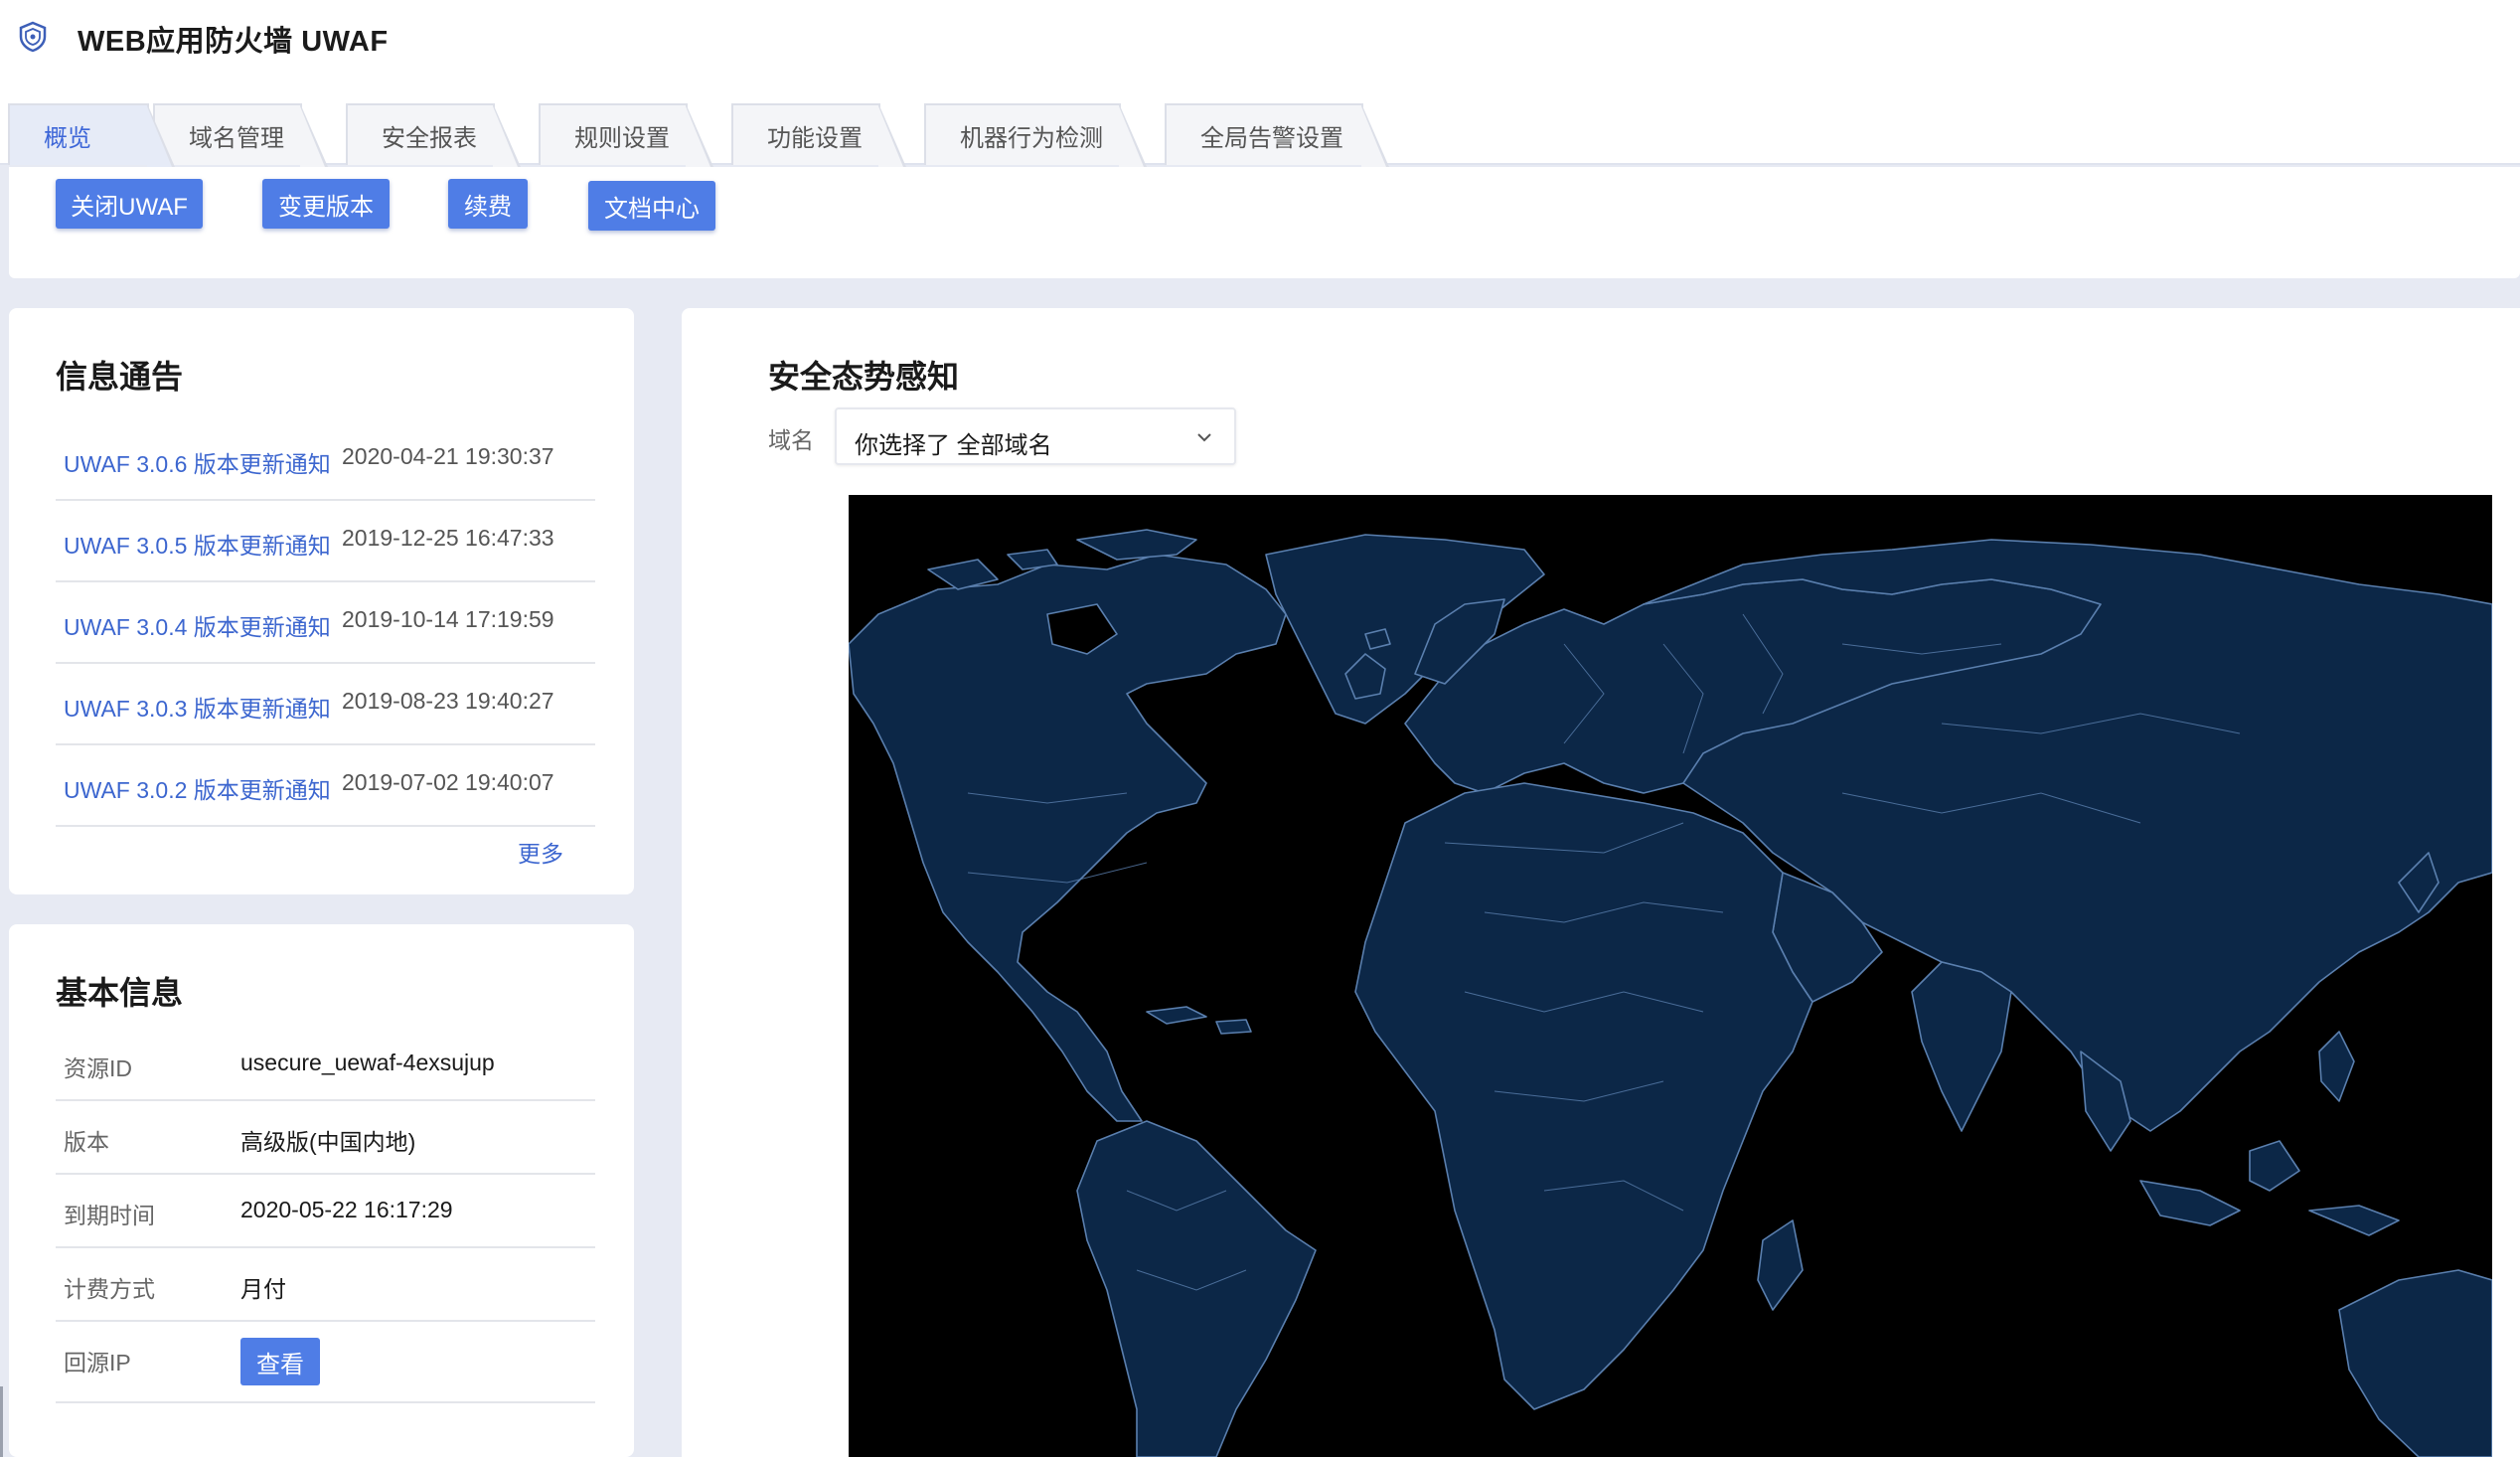 This screenshot has height=1457, width=2520. Describe the element at coordinates (33, 37) in the screenshot. I see `shield-icon` at that location.